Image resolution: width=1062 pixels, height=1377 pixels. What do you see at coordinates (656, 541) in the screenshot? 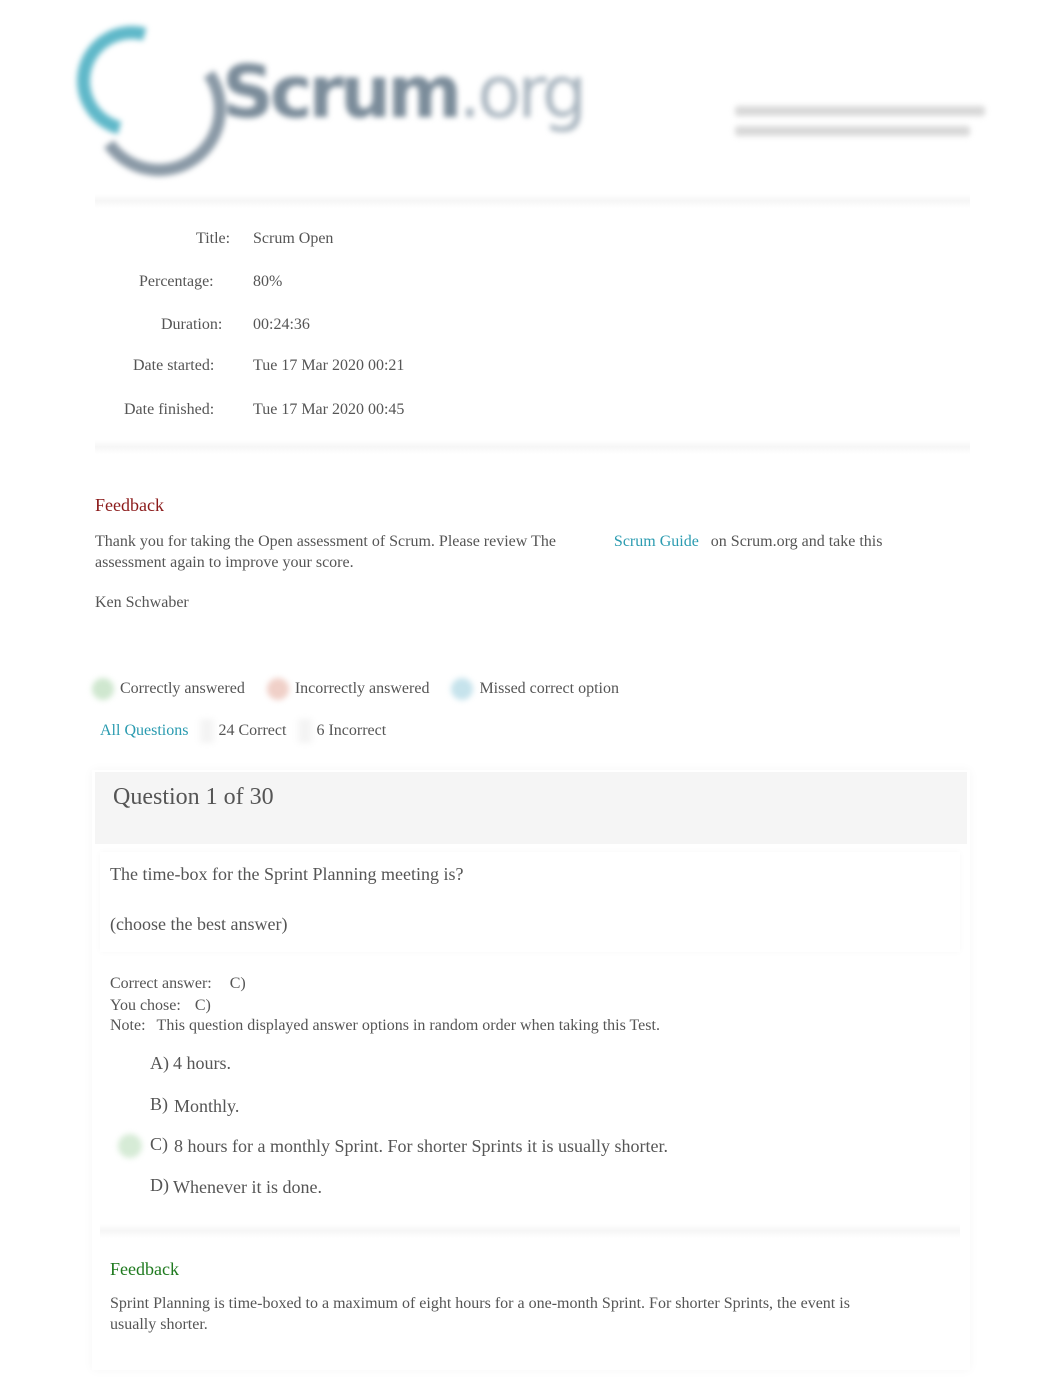
I see `scrum-guide-link: Scrum Guide` at bounding box center [656, 541].